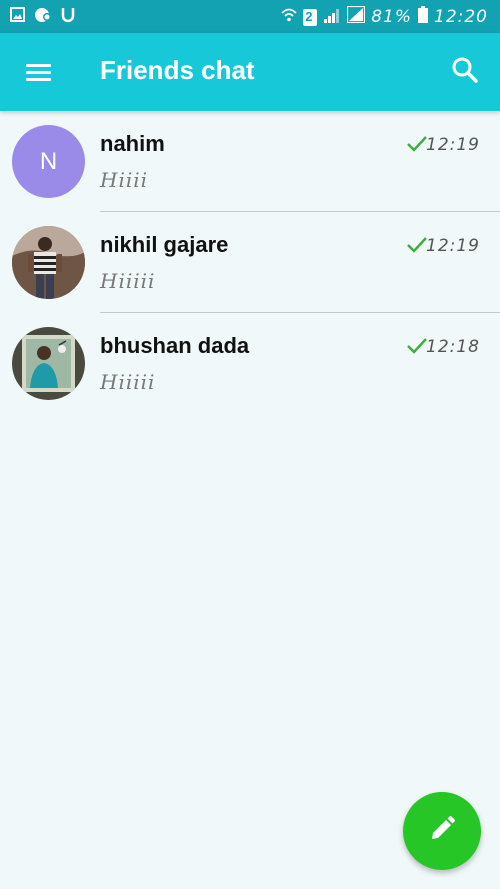 This screenshot has height=889, width=500. What do you see at coordinates (68, 17) in the screenshot?
I see `magnet-icon` at bounding box center [68, 17].